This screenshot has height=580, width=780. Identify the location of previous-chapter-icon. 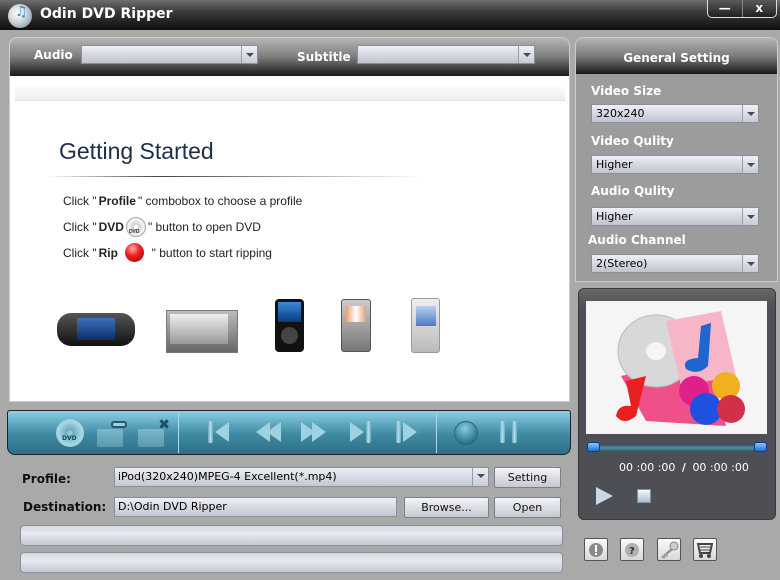
(221, 432).